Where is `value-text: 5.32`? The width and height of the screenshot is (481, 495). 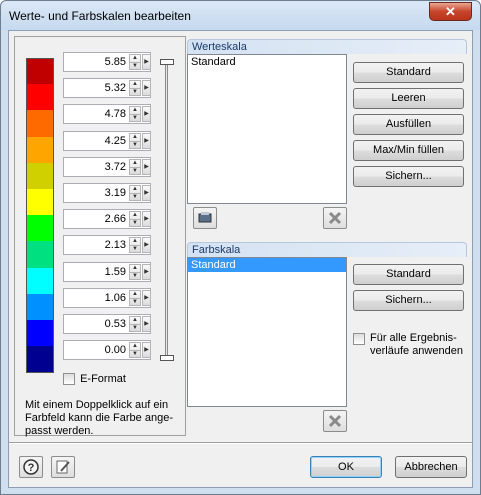 value-text: 5.32 is located at coordinates (115, 88).